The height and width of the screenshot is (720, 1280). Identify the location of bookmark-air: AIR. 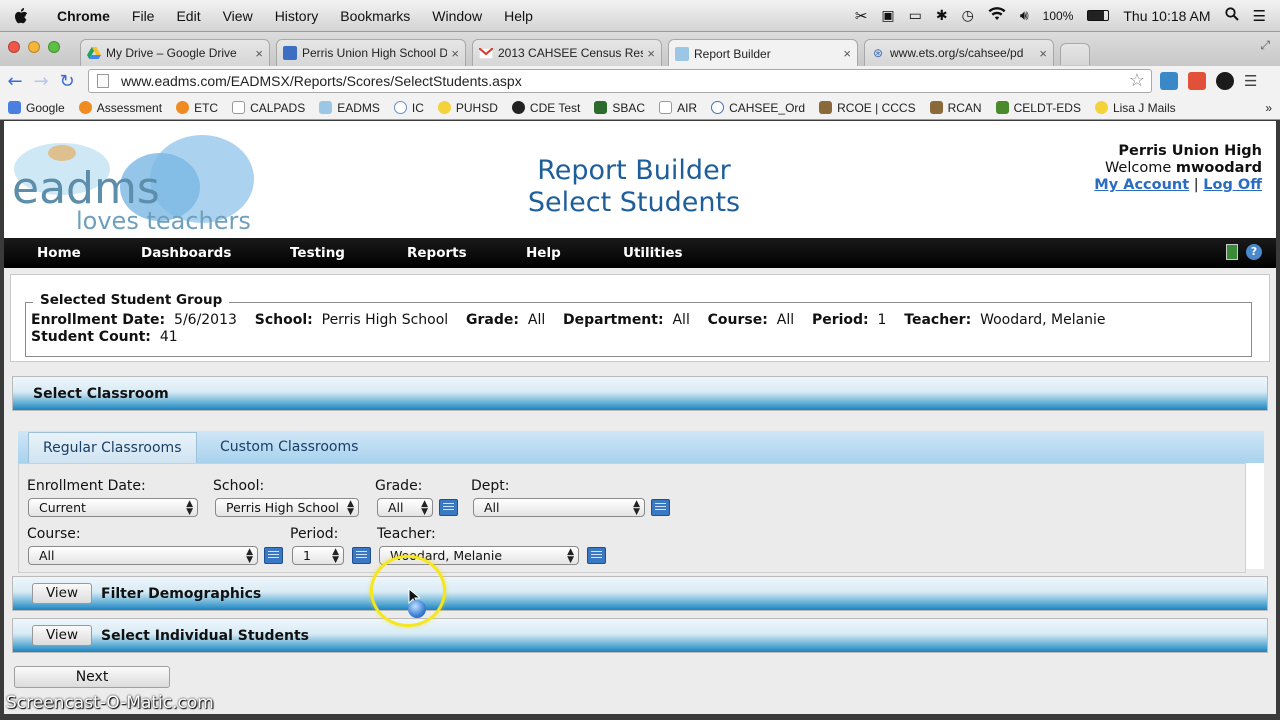
(678, 108).